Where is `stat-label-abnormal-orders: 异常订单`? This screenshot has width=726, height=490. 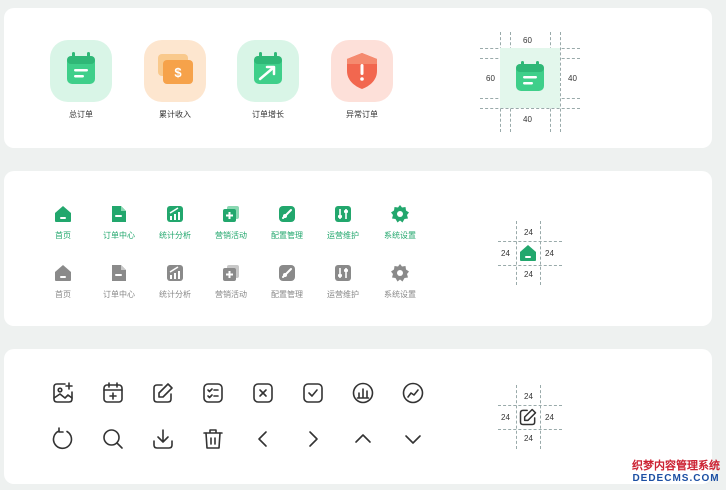 stat-label-abnormal-orders: 异常订单 is located at coordinates (362, 114).